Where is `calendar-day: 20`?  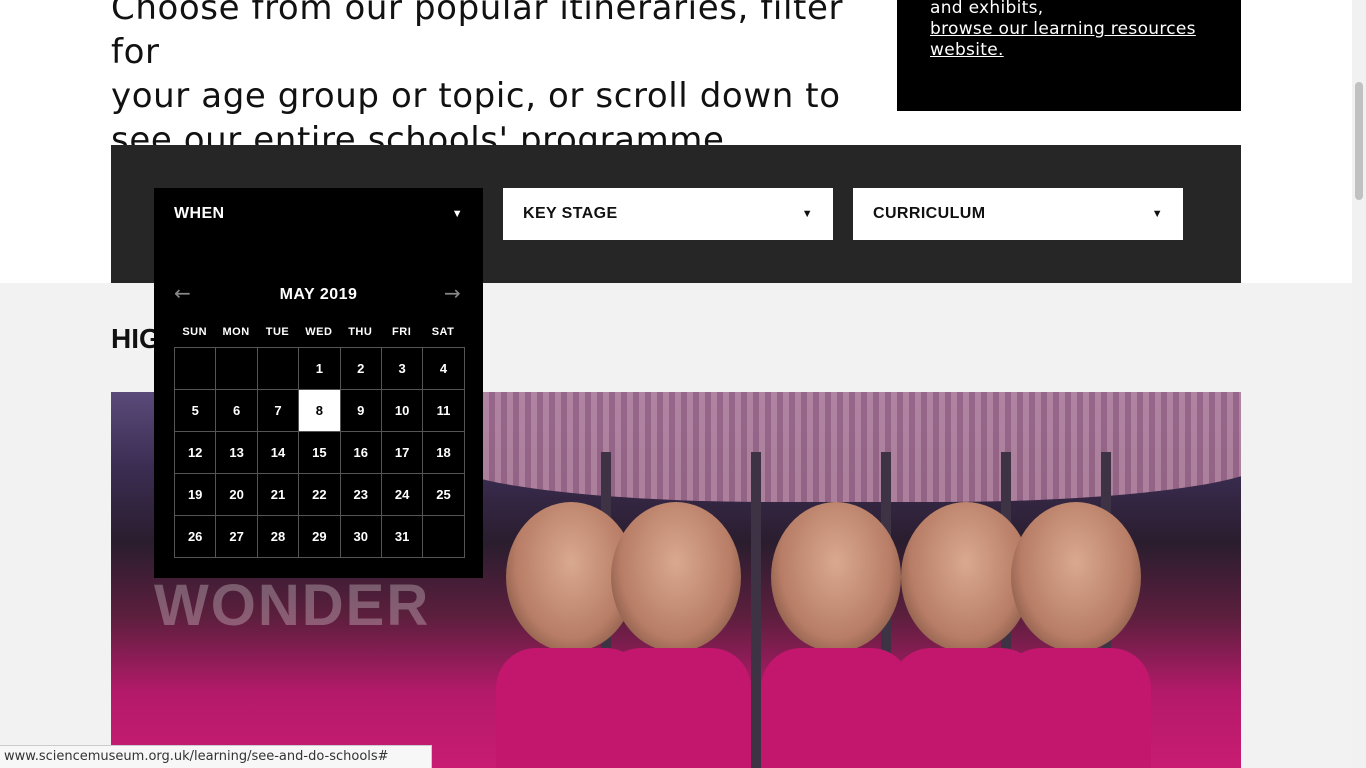 calendar-day: 20 is located at coordinates (237, 495).